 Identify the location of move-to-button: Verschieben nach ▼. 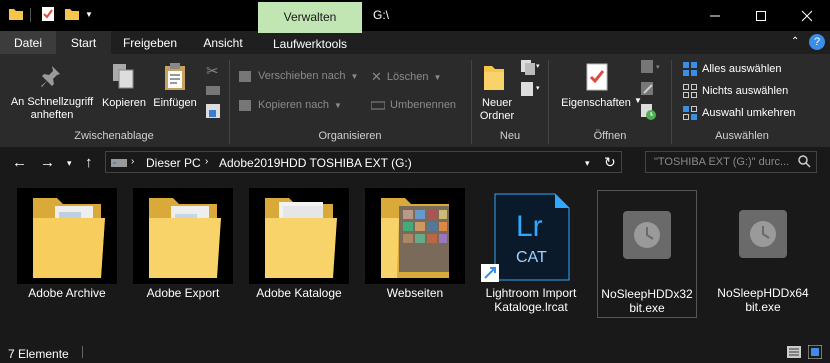
(298, 76).